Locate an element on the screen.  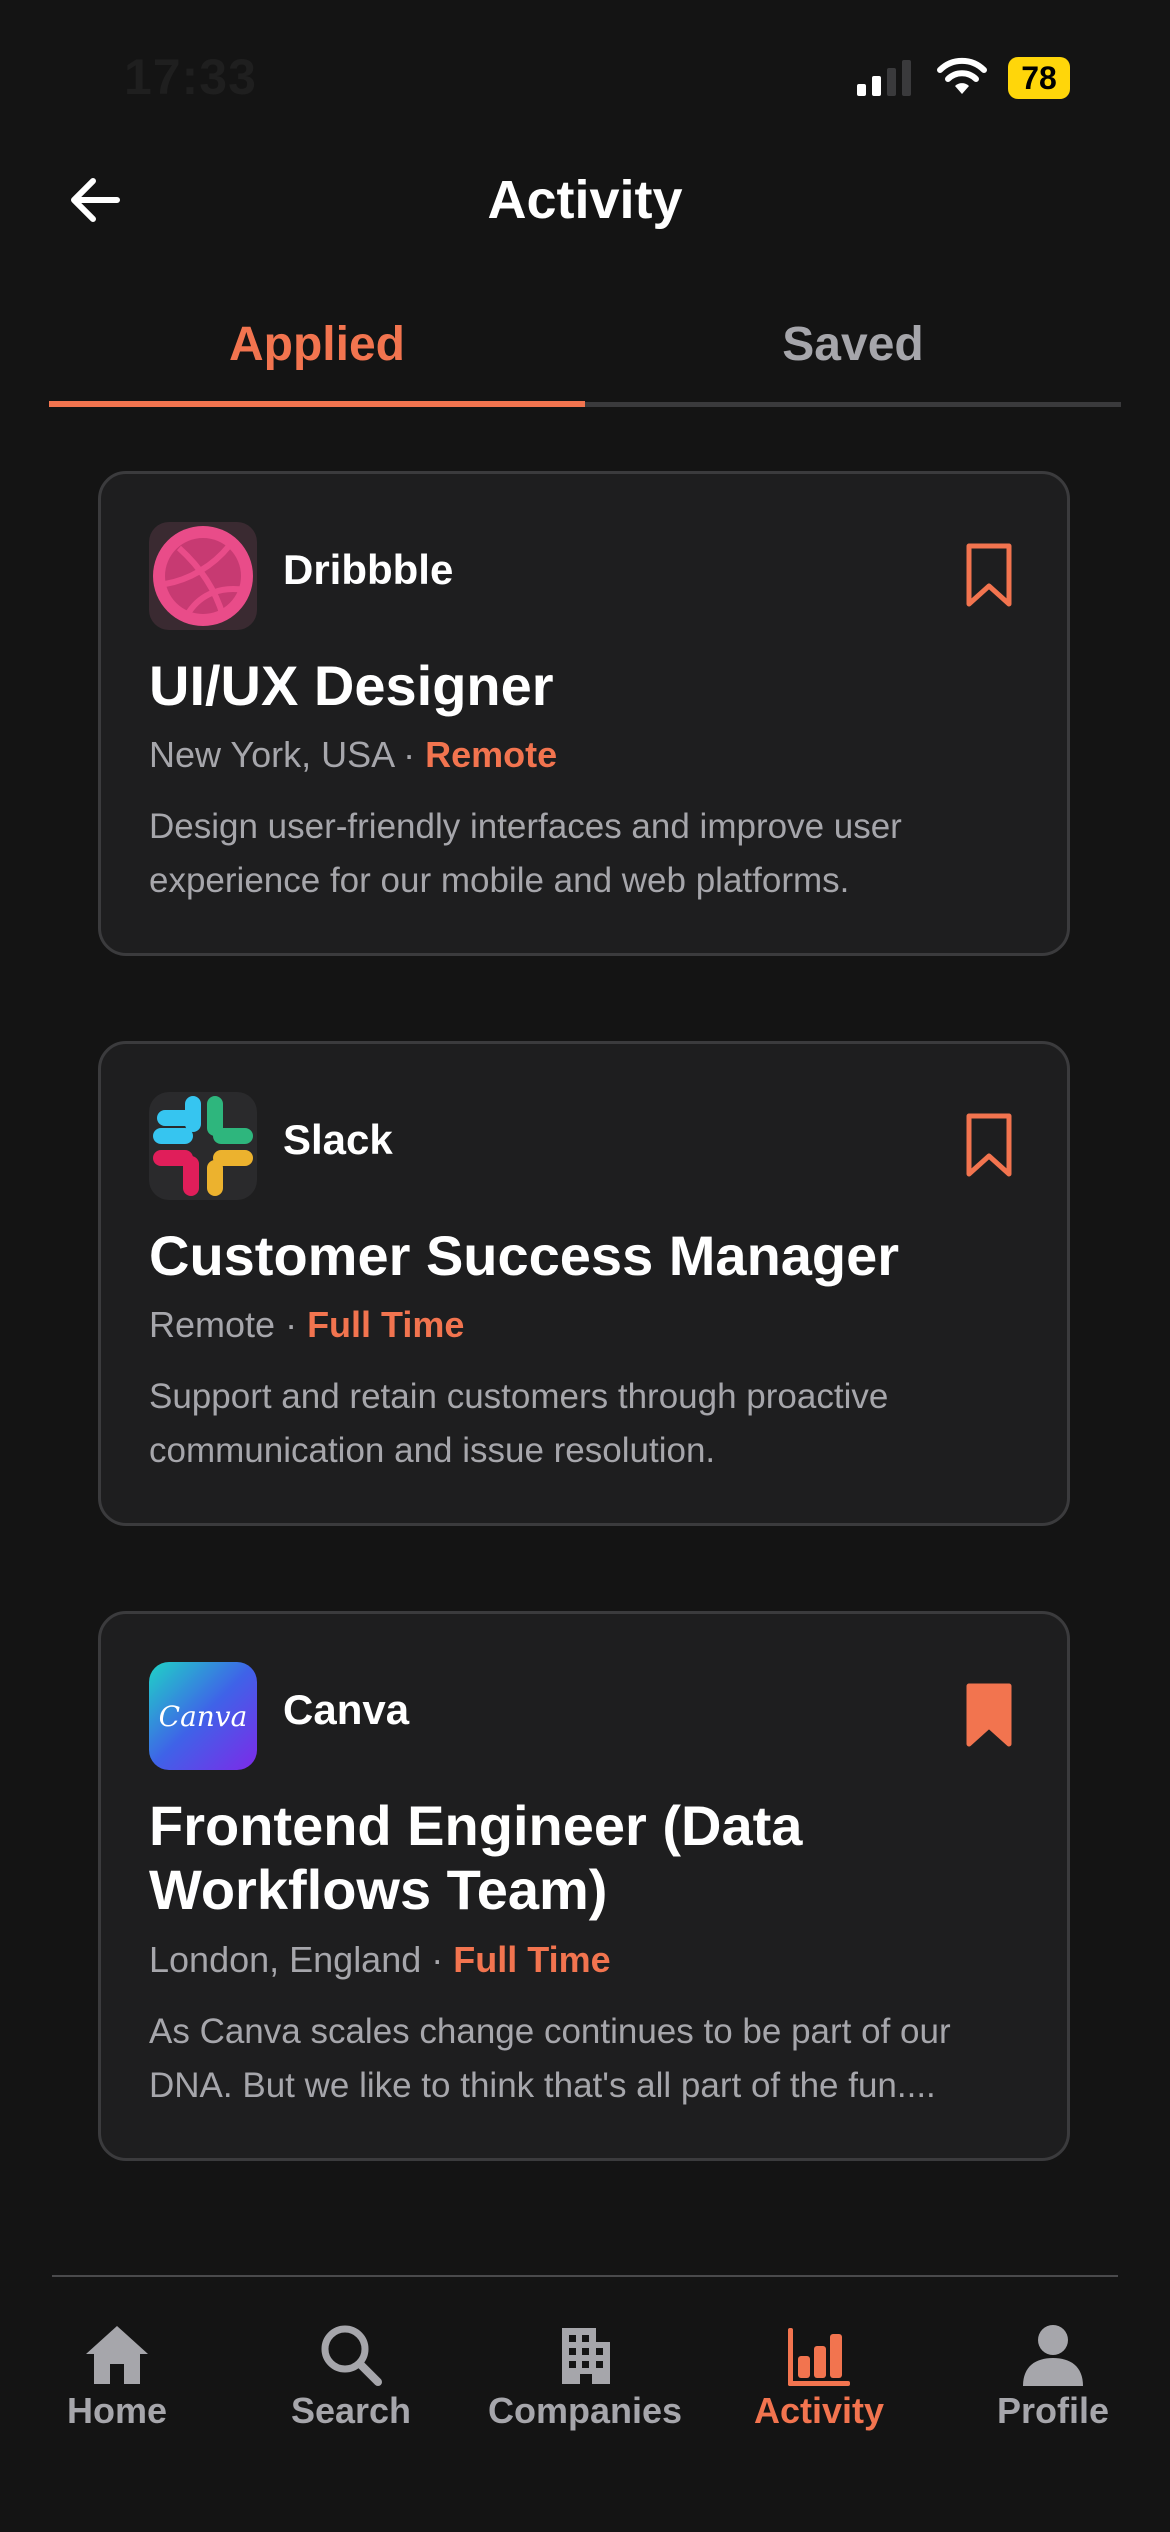
nav-label: Companies is located at coordinates (585, 2410).